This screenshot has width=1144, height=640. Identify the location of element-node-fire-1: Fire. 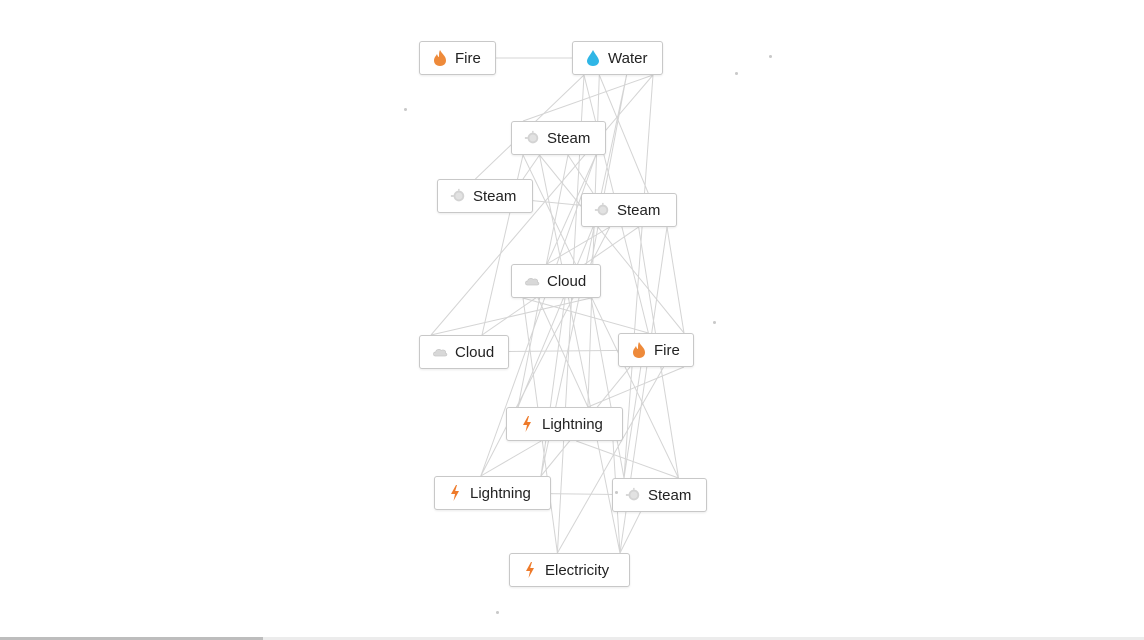
(457, 58).